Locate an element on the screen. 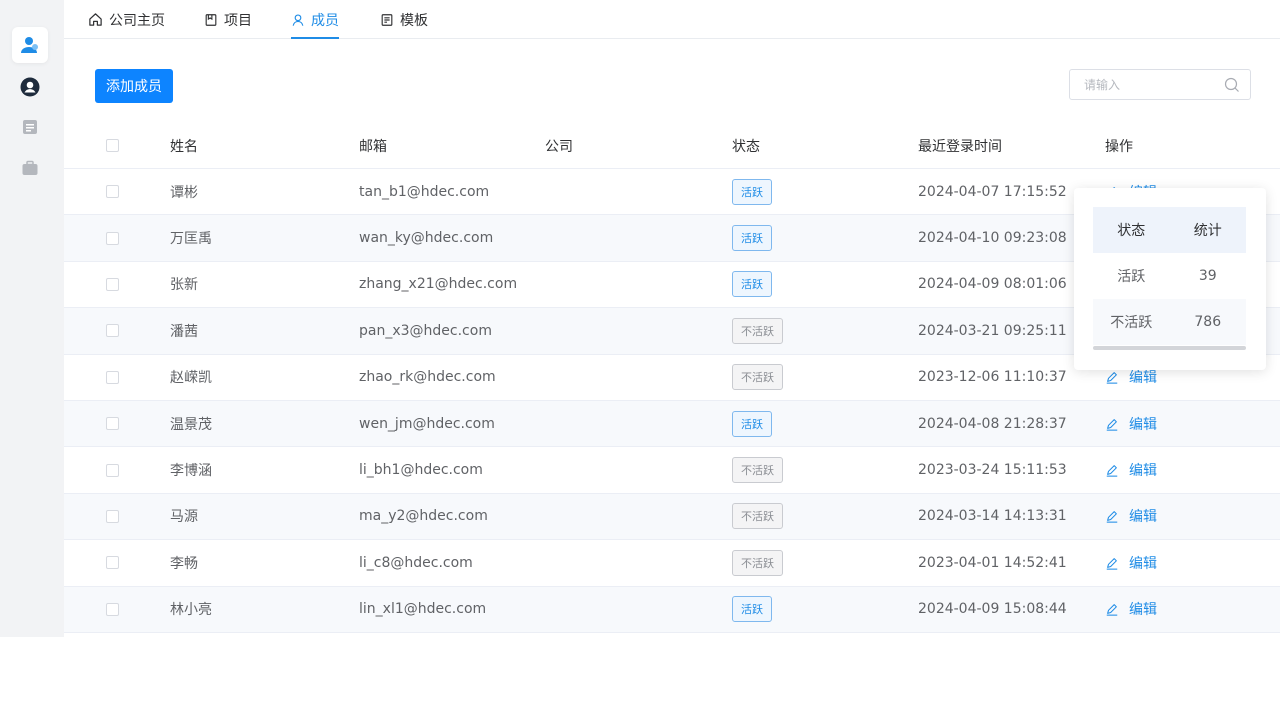  tab-company-home: 公司主页 is located at coordinates (126, 19).